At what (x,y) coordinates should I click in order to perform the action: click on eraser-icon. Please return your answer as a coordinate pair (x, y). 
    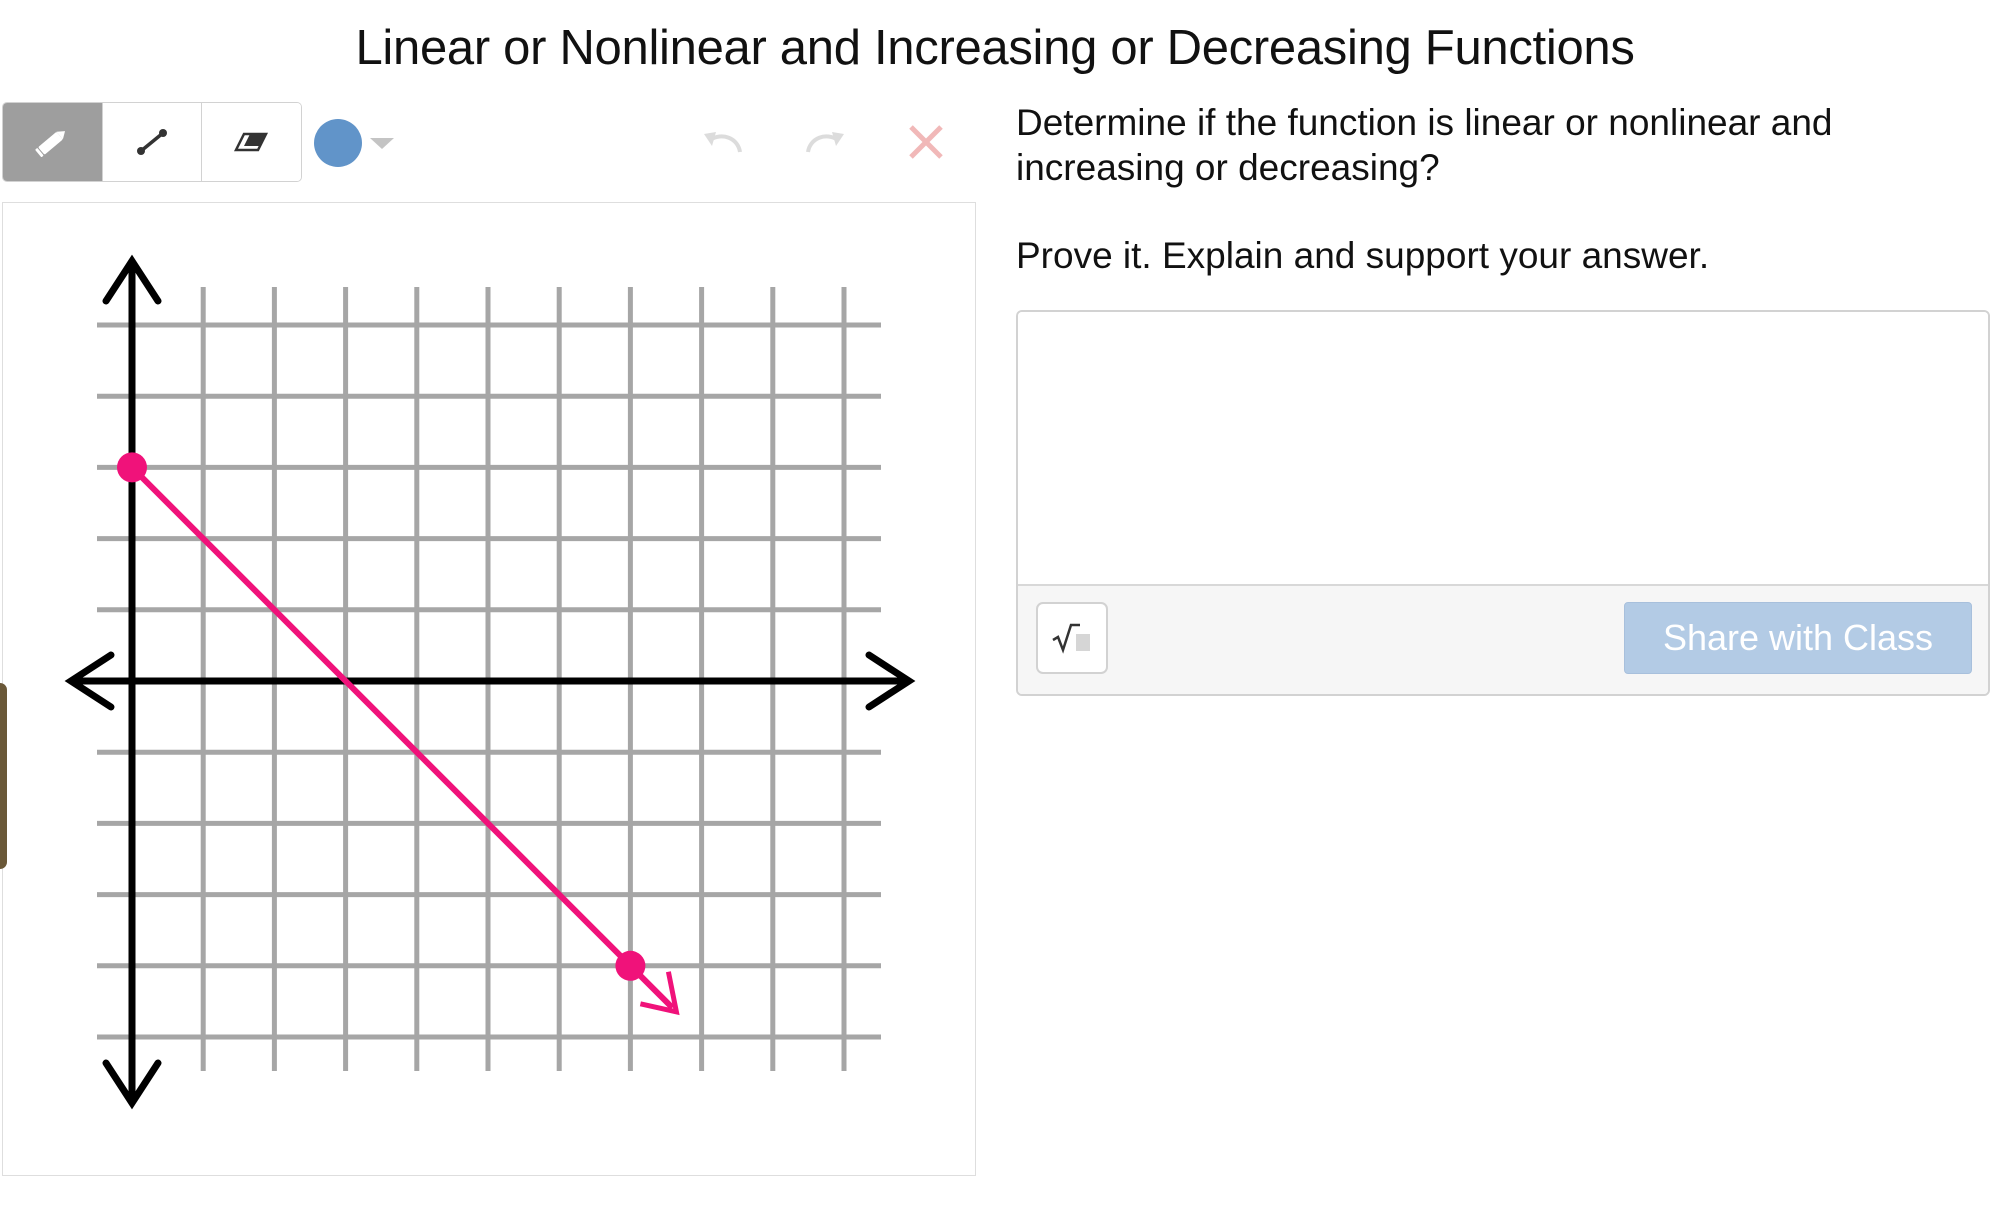
    Looking at the image, I should click on (250, 142).